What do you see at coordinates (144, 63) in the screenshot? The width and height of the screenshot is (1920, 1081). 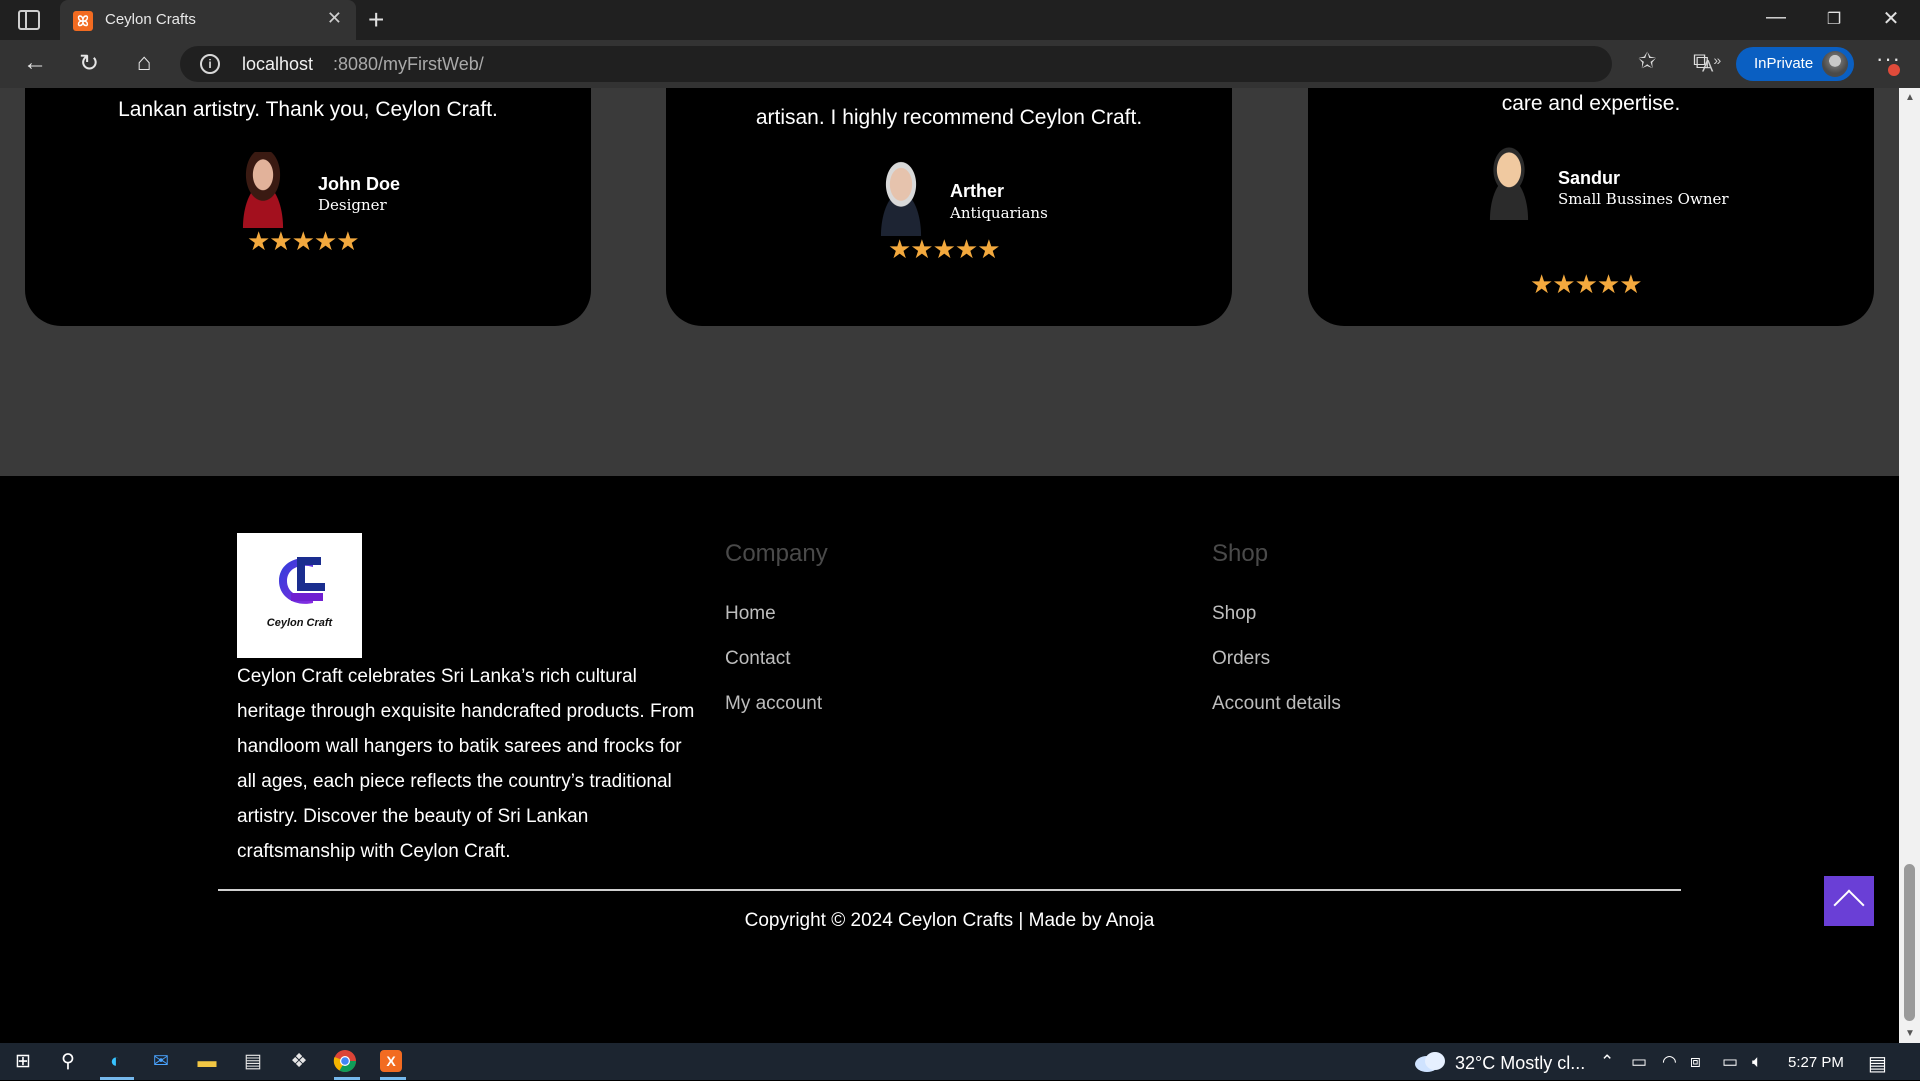 I see `home-icon: ⌂` at bounding box center [144, 63].